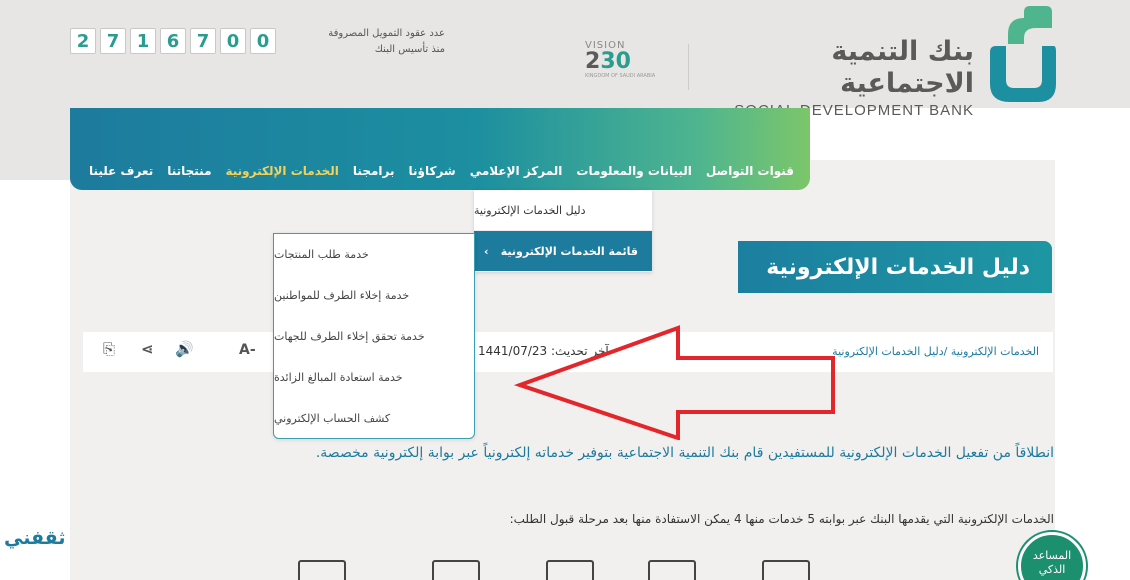 Image resolution: width=1130 pixels, height=580 pixels. Describe the element at coordinates (282, 171) in the screenshot. I see `nav-item-eservices: الخدمات الإلكترونية` at that location.